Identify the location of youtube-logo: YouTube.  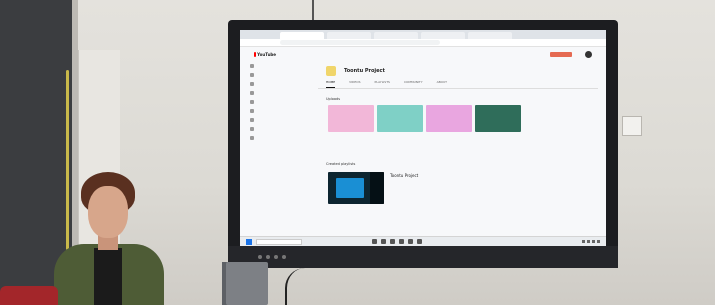
(265, 54).